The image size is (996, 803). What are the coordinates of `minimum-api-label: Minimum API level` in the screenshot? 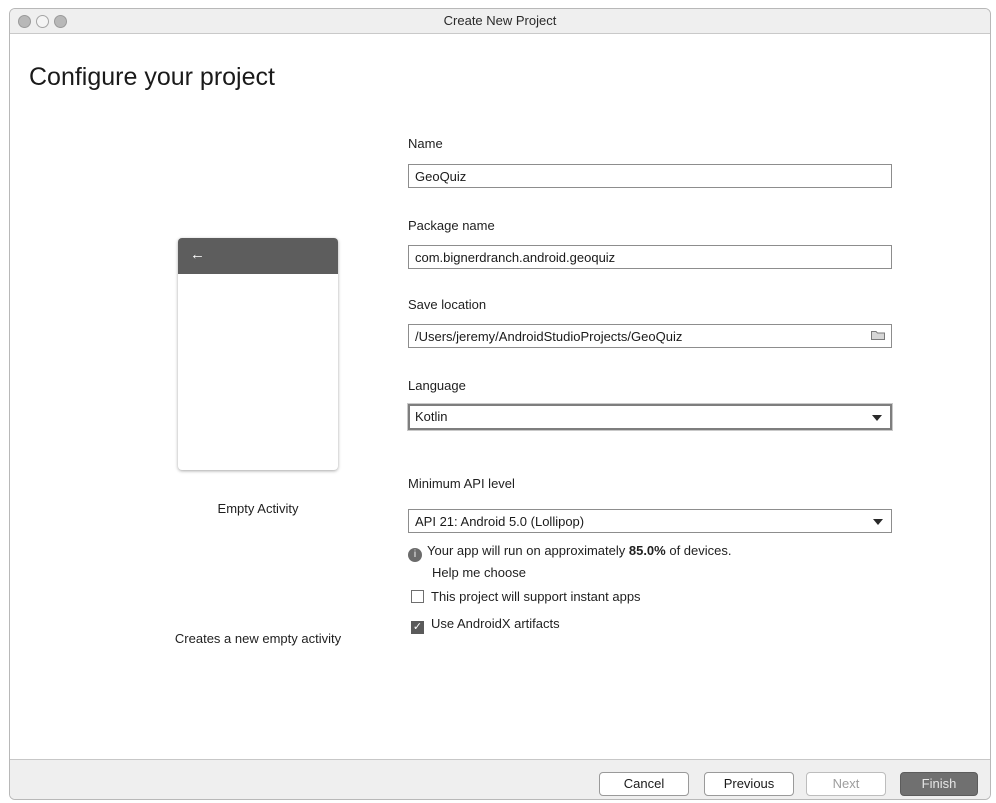 It's located at (461, 483).